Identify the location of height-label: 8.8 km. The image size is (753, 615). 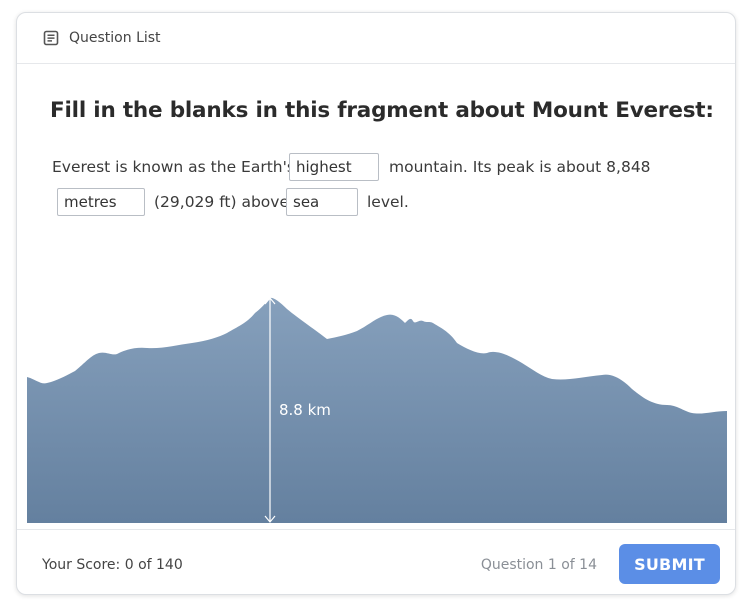
(305, 410).